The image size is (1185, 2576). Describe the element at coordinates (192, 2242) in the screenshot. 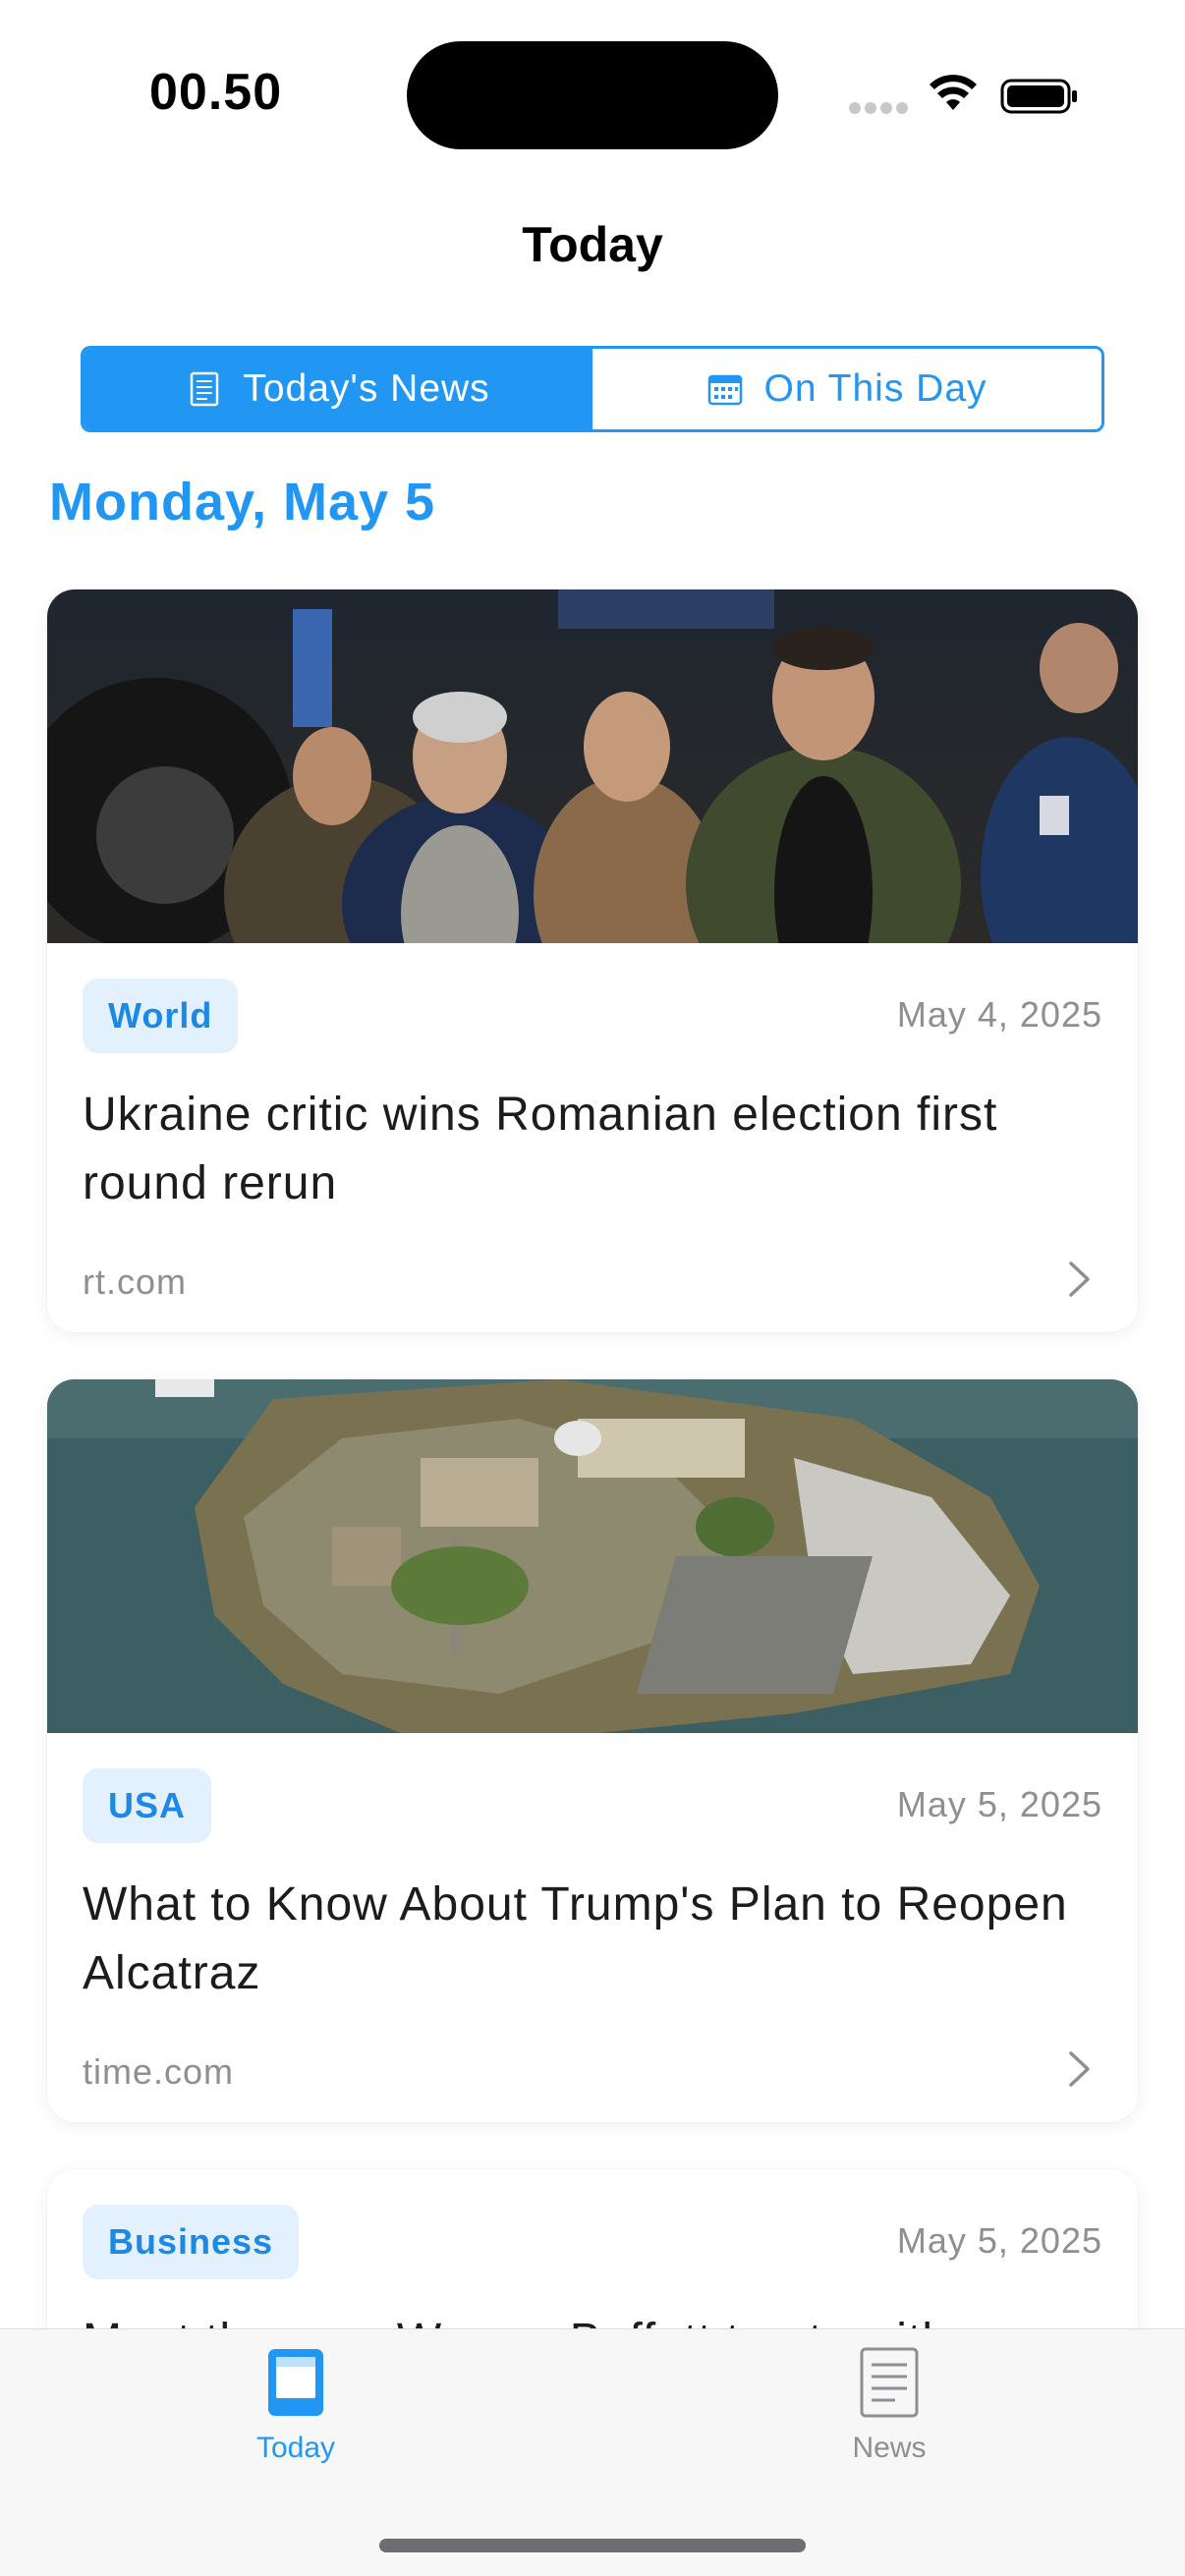

I see `category-tag: Business` at that location.